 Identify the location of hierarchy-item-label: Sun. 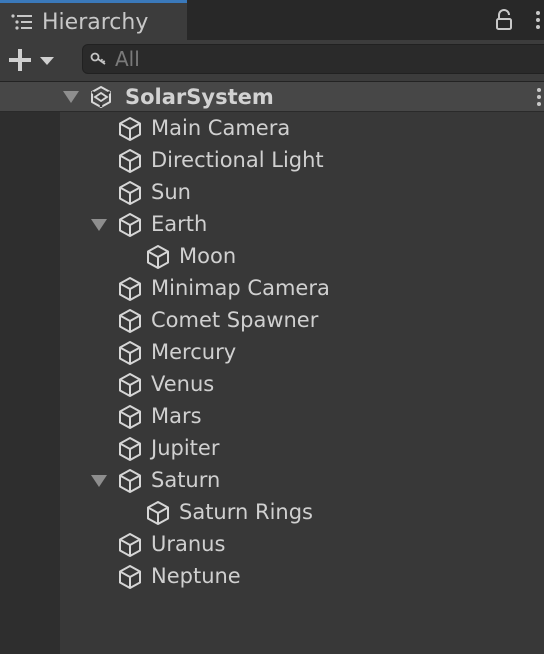
(171, 192).